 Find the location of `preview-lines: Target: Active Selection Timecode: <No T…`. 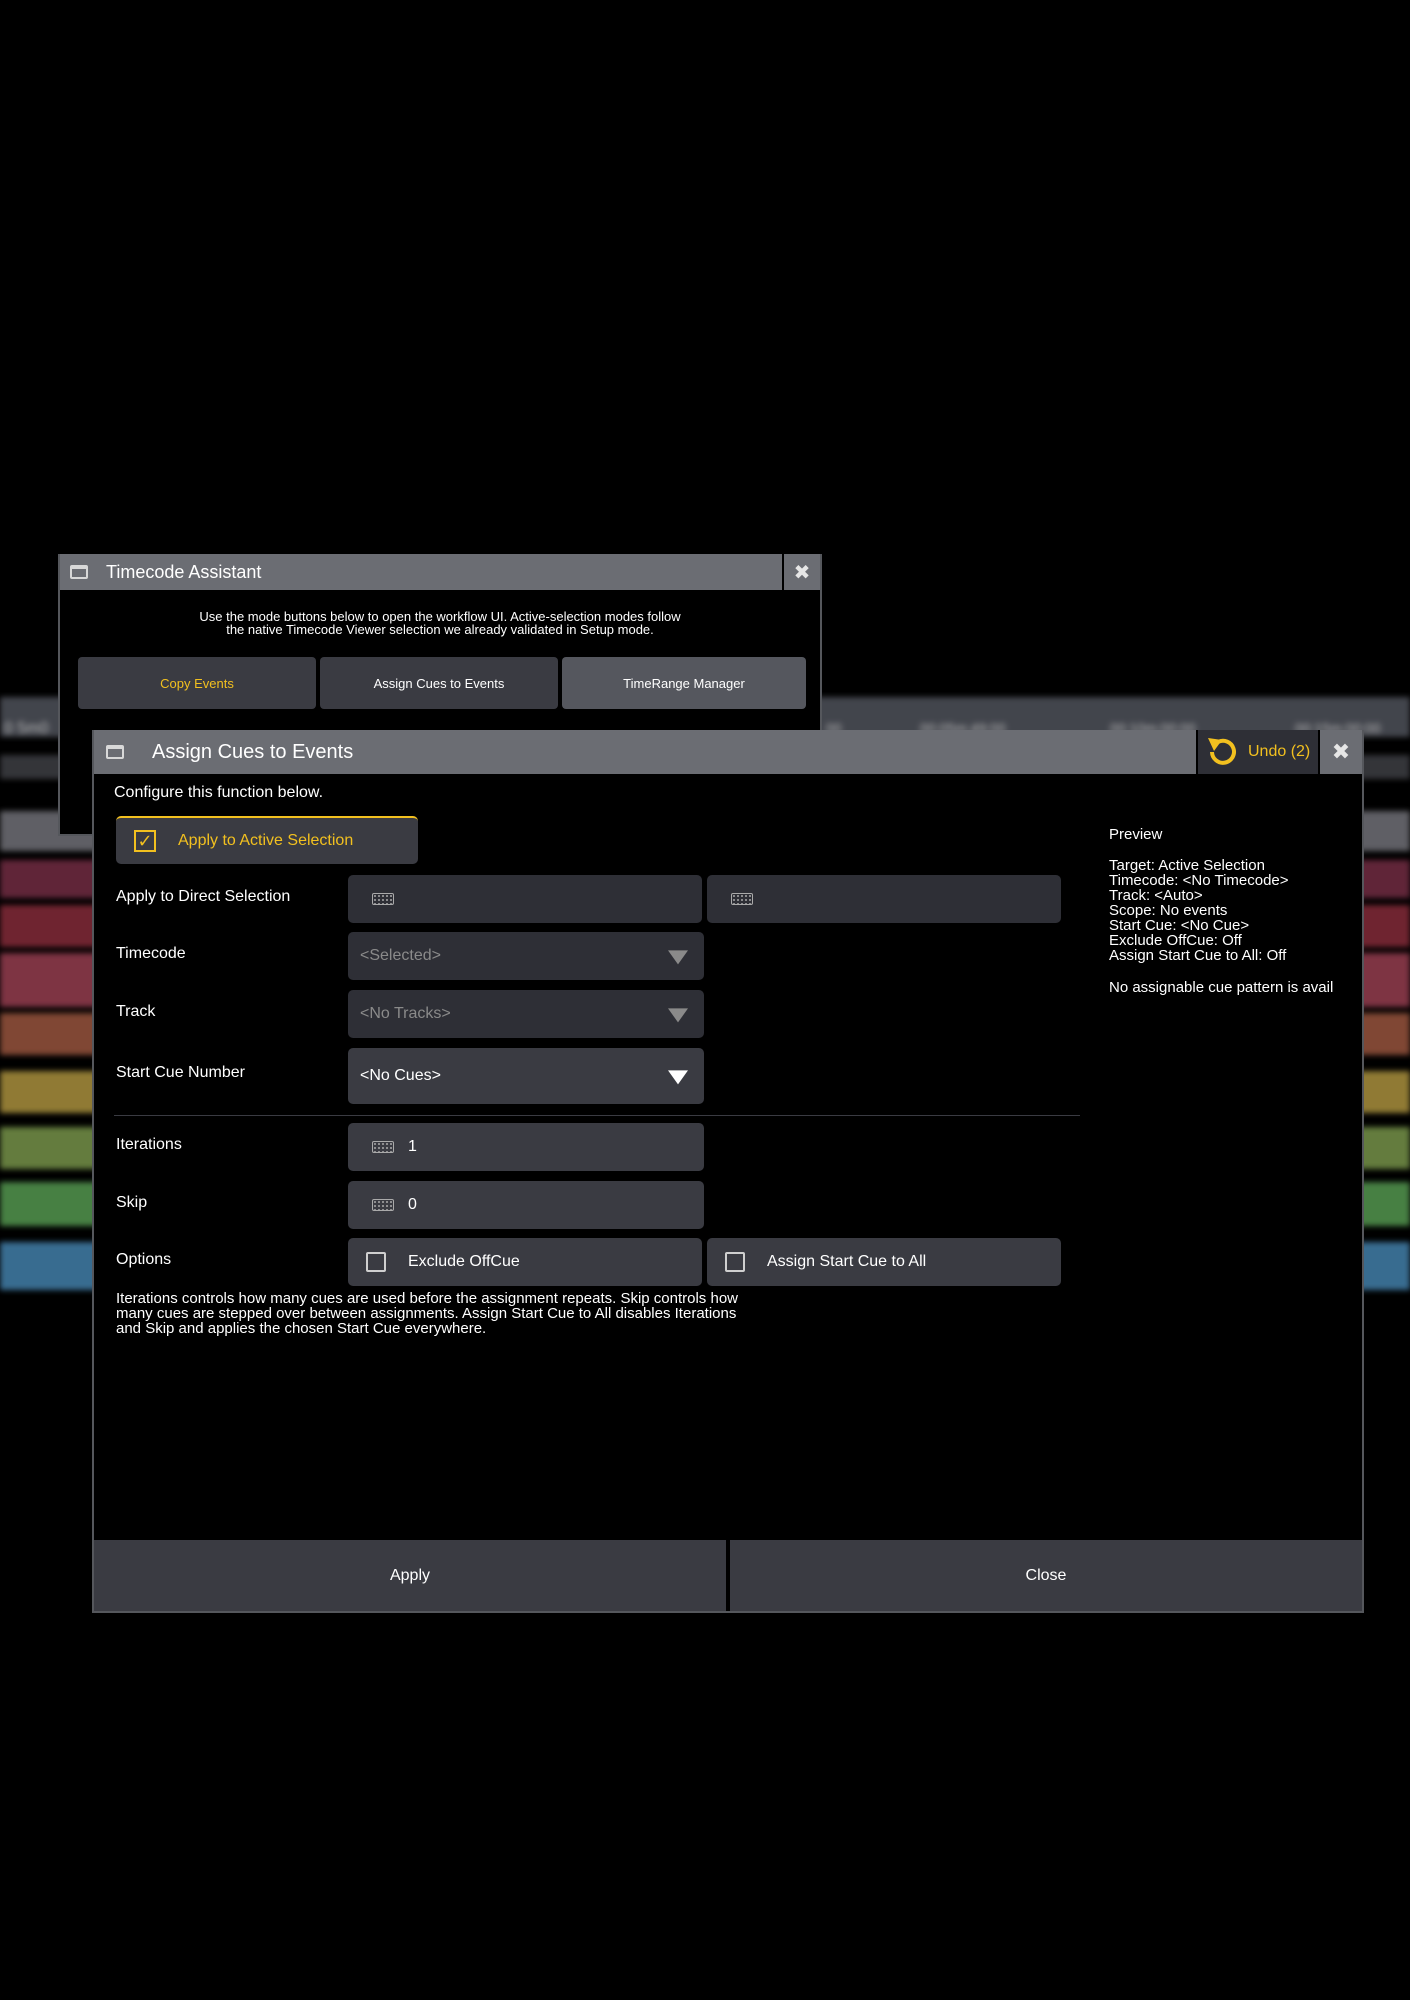

preview-lines: Target: Active Selection Timecode: <No T… is located at coordinates (1199, 910).